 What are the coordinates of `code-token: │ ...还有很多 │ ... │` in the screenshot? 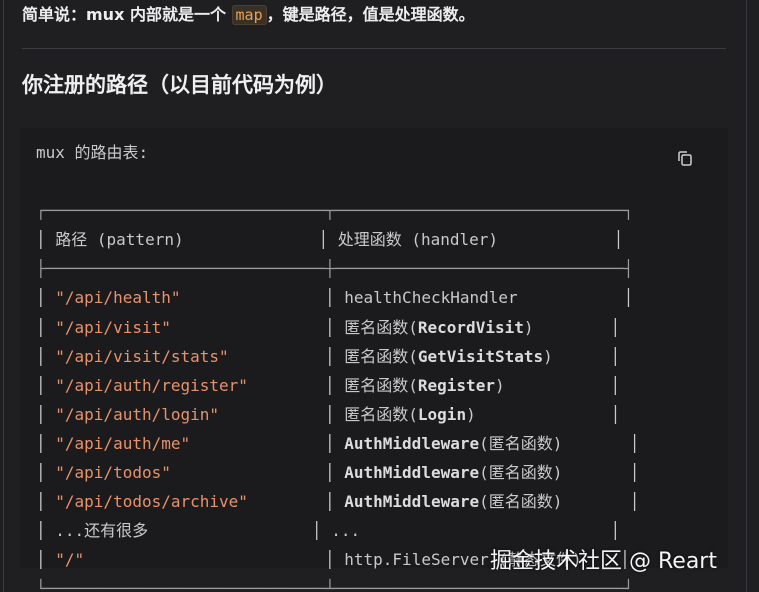 It's located at (328, 531).